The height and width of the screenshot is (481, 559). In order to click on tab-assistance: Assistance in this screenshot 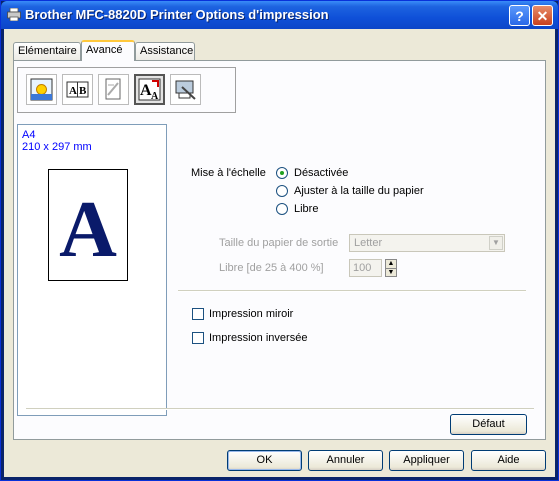, I will do `click(165, 51)`.